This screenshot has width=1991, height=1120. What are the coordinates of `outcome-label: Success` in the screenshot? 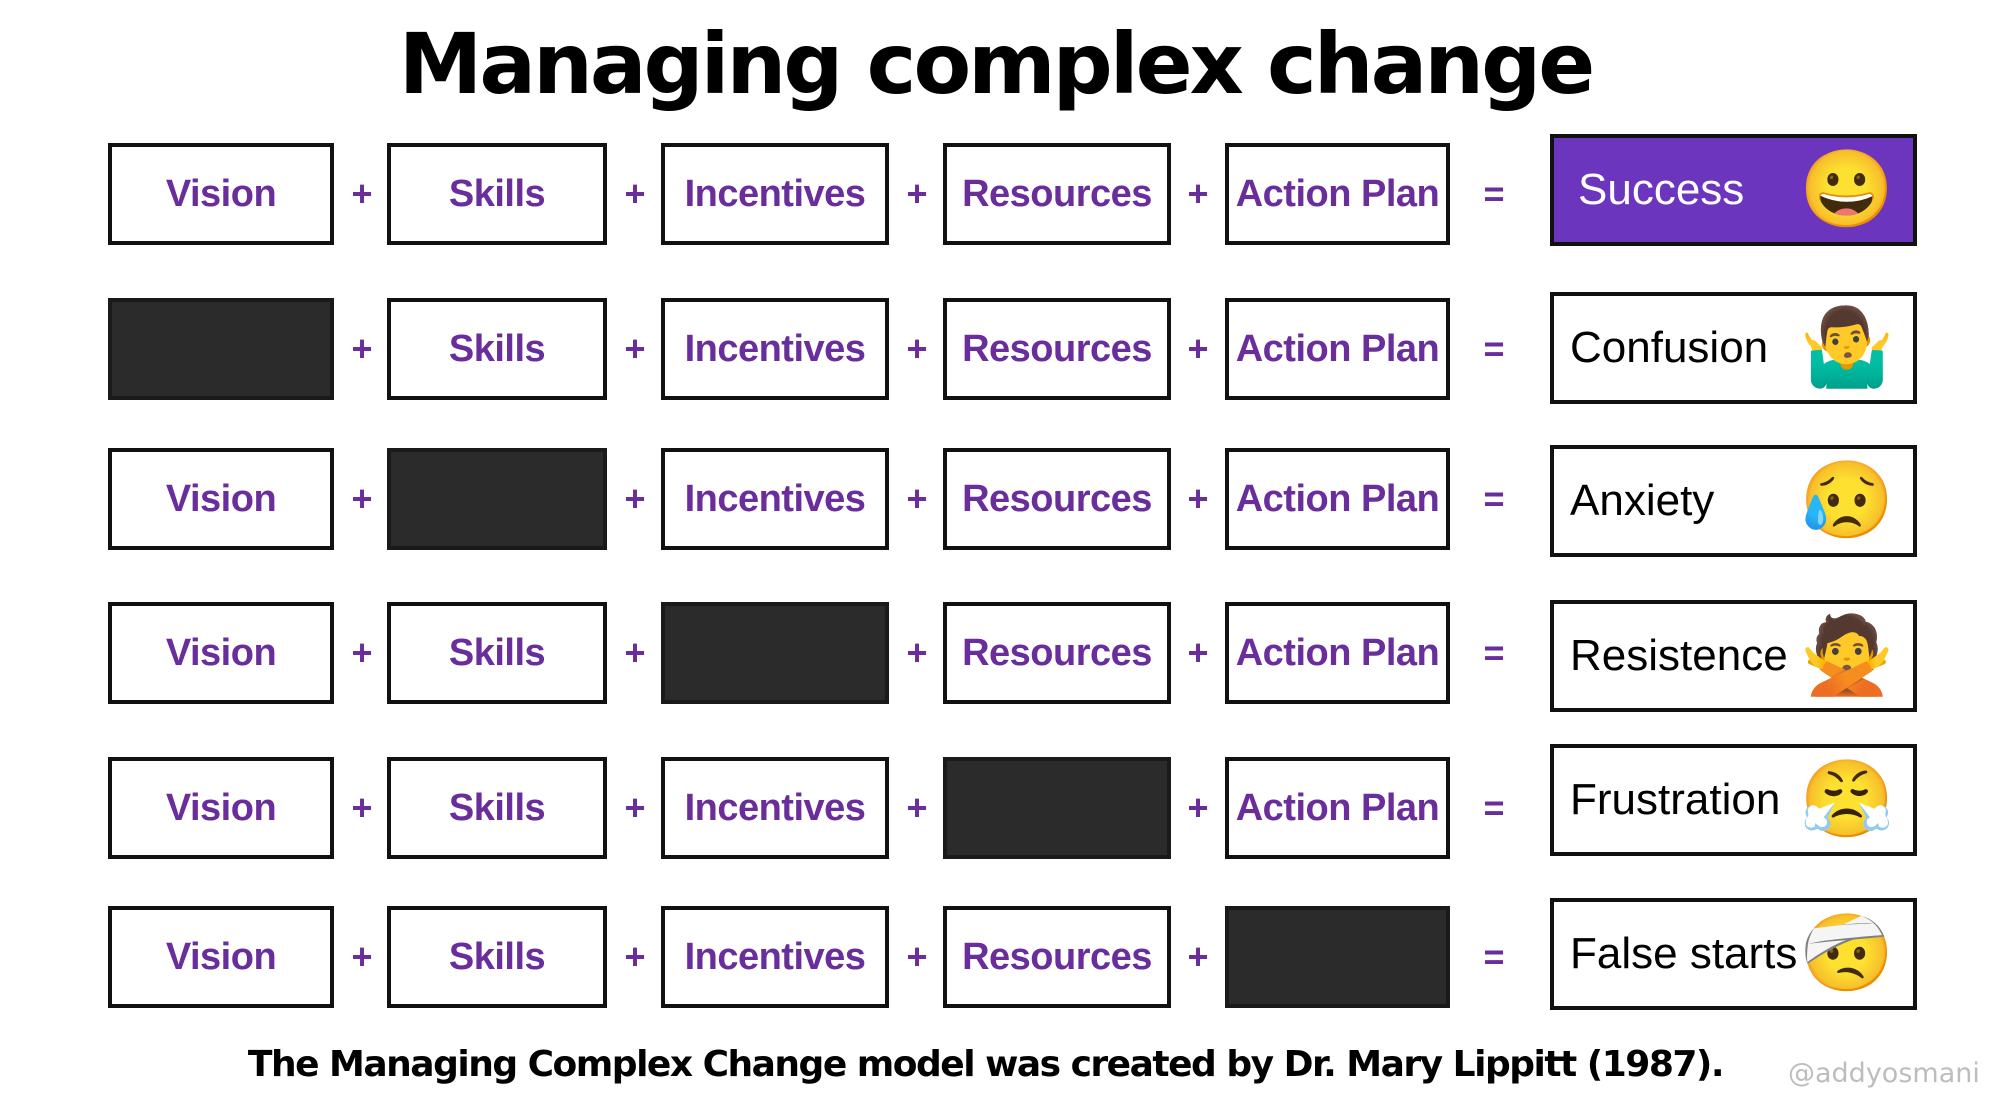 It's located at (1661, 189).